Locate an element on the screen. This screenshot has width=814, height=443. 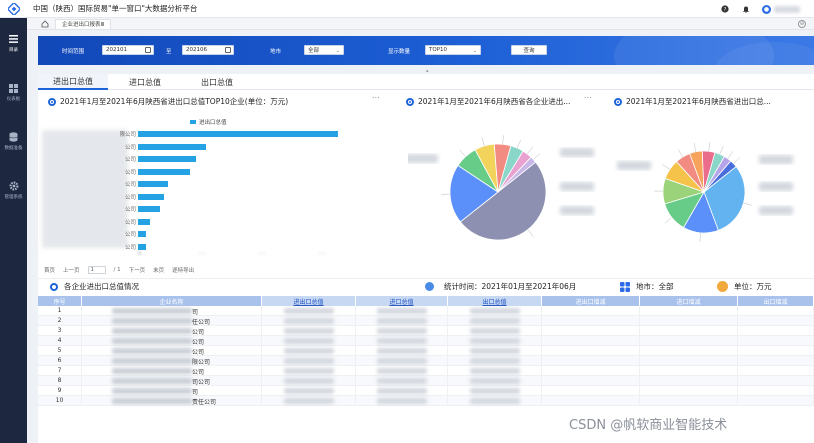
first-page-button: 首页 is located at coordinates (49, 270).